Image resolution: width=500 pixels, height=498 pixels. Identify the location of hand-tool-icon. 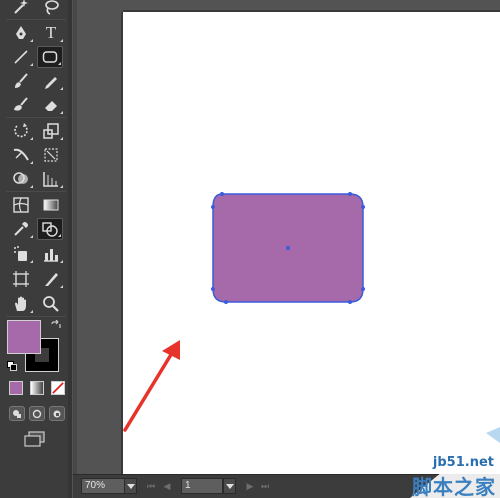
(21, 304).